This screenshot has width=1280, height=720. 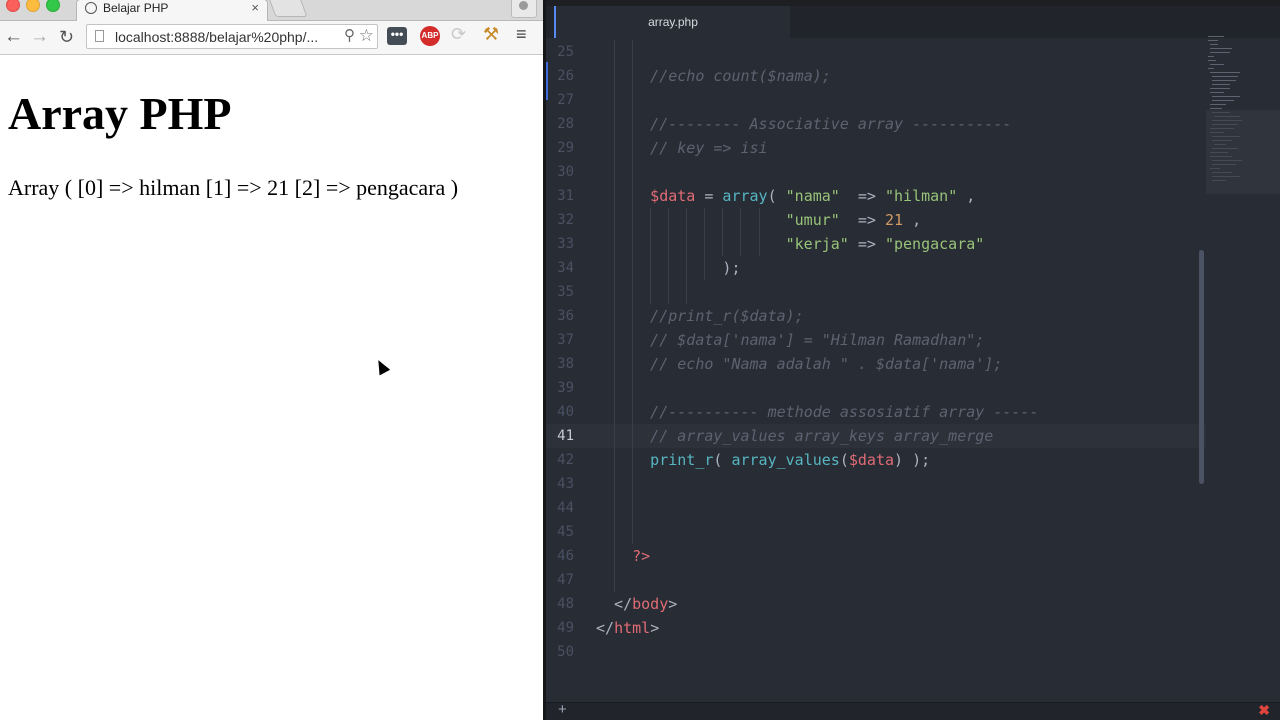 What do you see at coordinates (524, 9) in the screenshot?
I see `profile-icon` at bounding box center [524, 9].